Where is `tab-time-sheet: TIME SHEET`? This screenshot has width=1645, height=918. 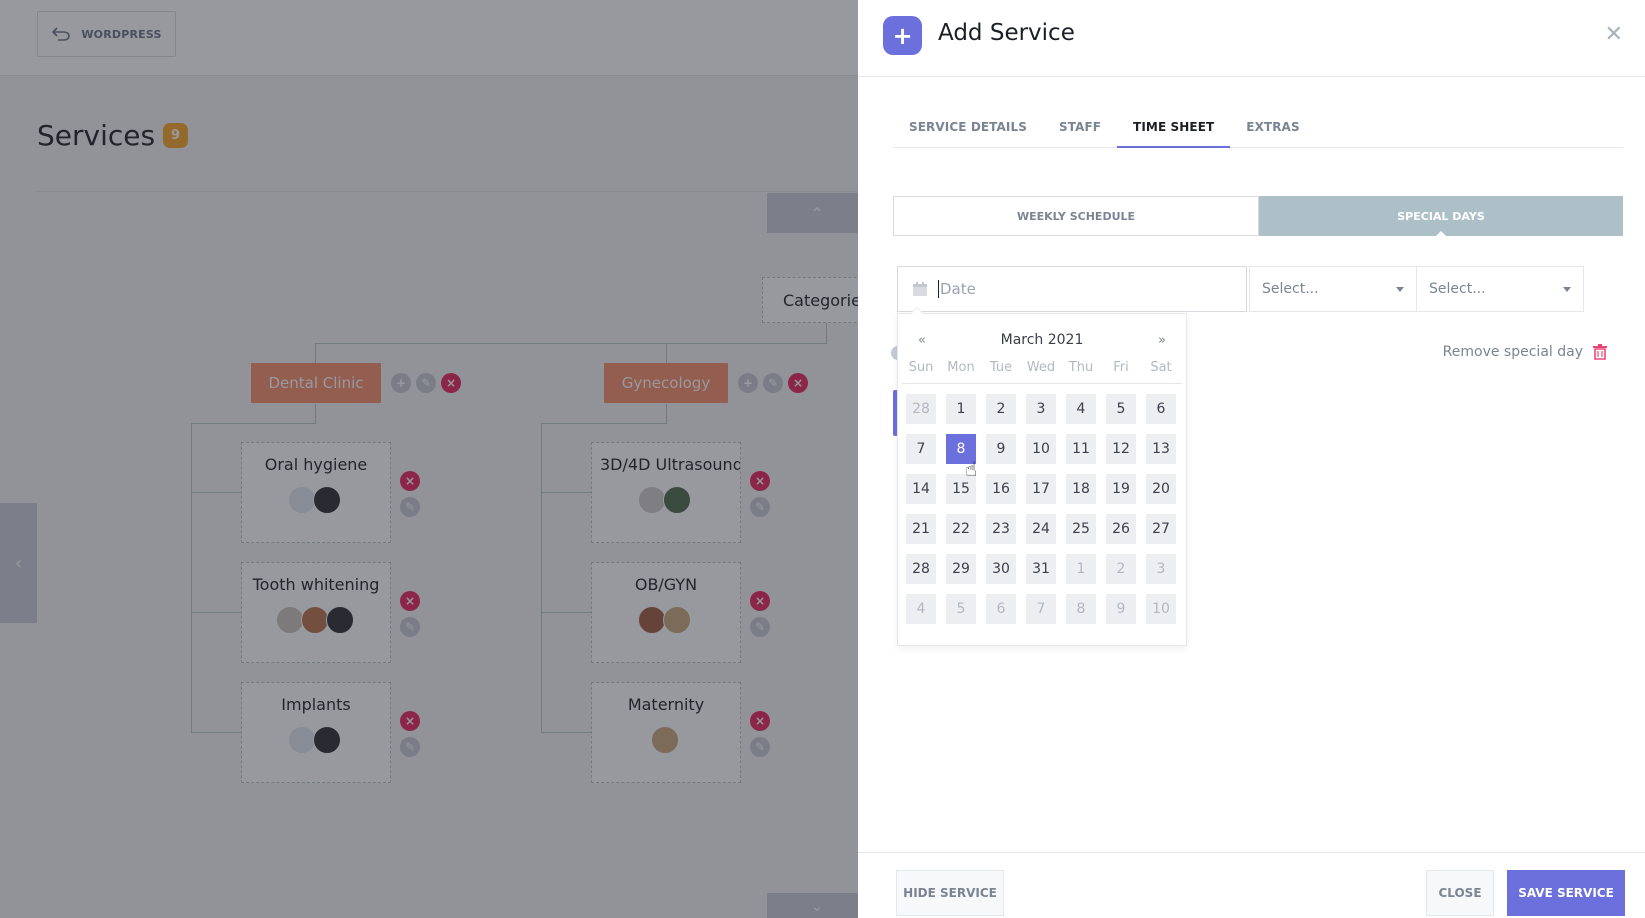
tab-time-sheet: TIME SHEET is located at coordinates (1174, 129).